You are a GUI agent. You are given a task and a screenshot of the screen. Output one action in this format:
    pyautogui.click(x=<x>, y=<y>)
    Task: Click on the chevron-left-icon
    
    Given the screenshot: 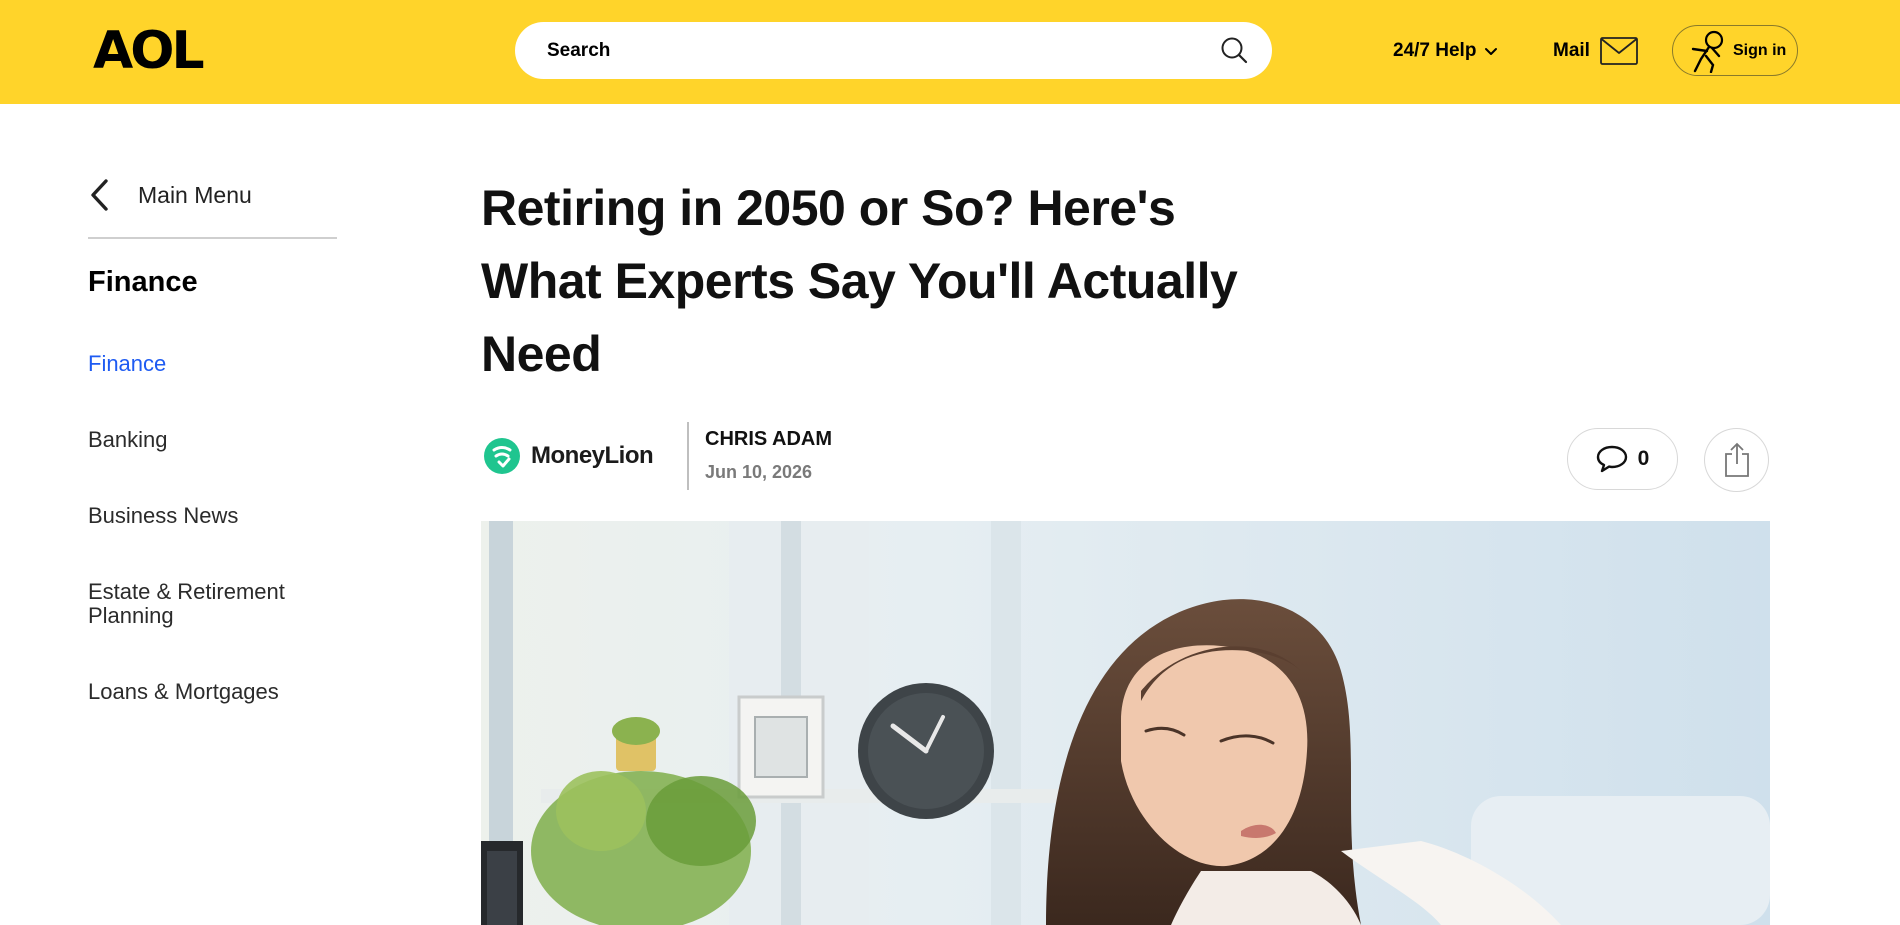 What is the action you would take?
    pyautogui.click(x=99, y=195)
    